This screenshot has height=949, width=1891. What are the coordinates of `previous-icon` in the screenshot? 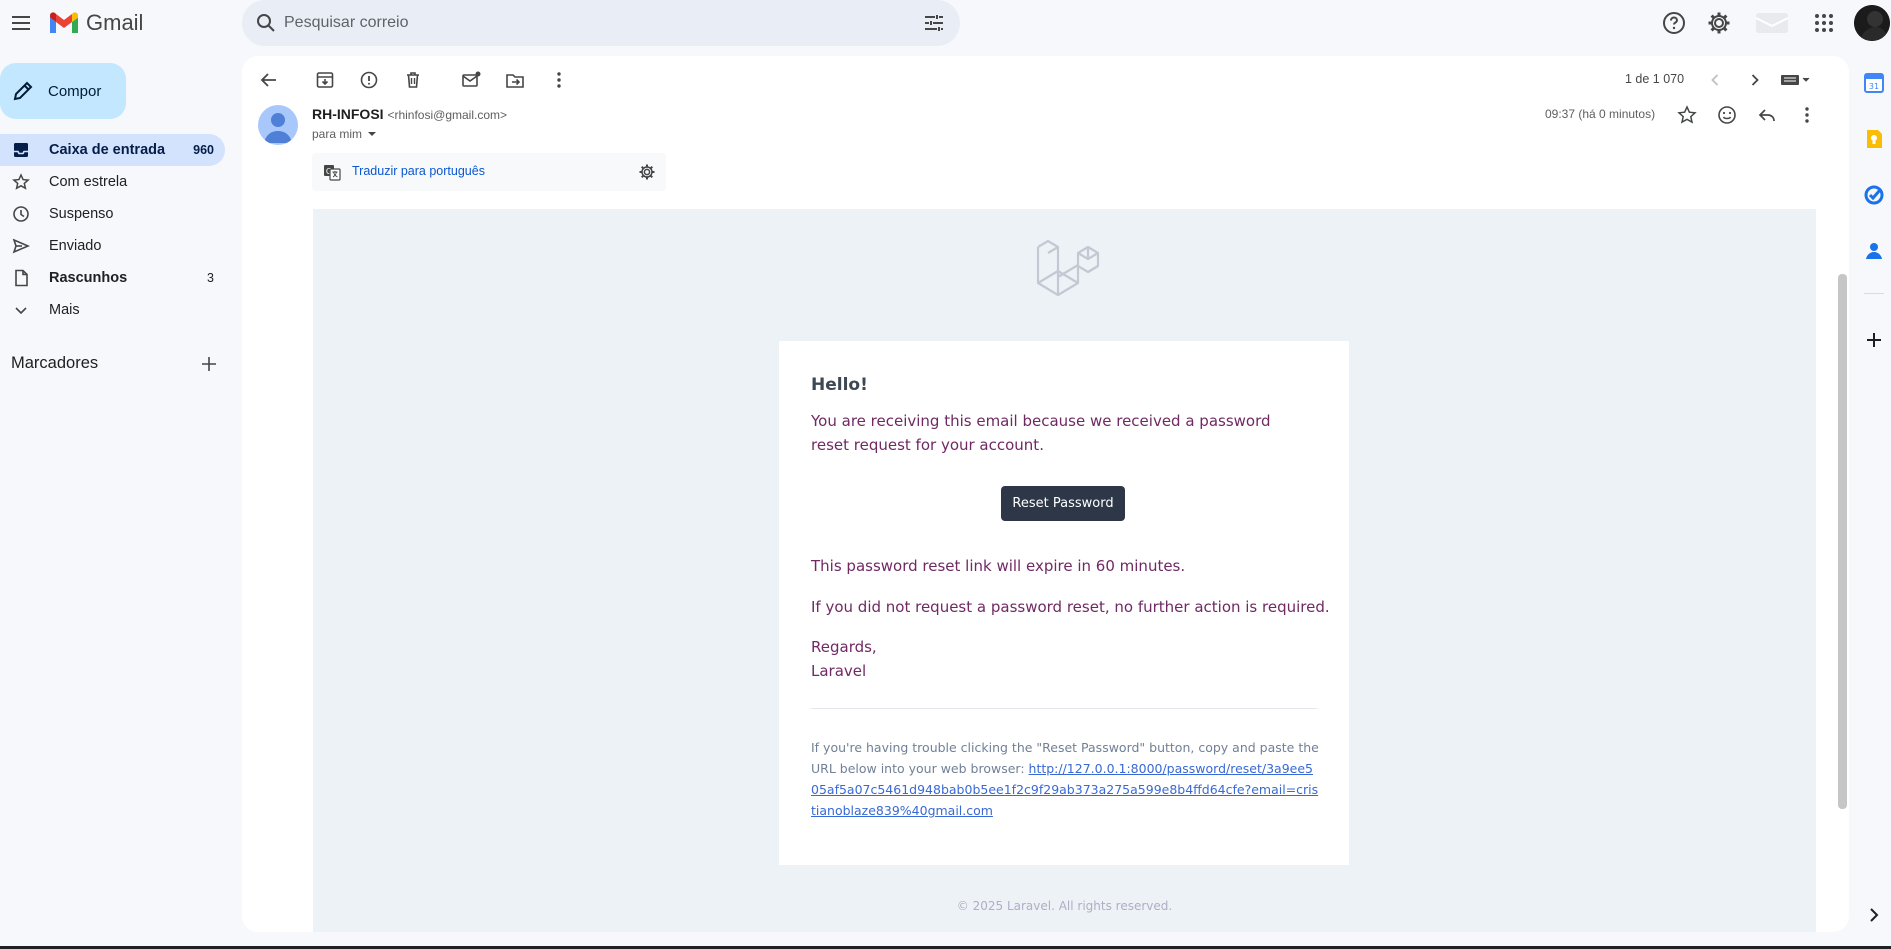 It's located at (1715, 80).